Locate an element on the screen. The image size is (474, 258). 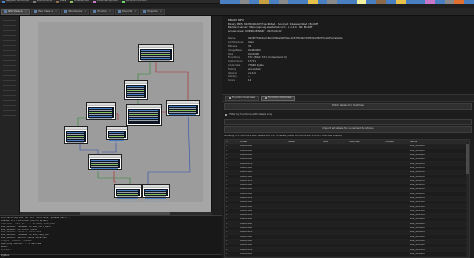
filter-labels-label: Filter by functions with labels only is located at coordinates (251, 114).